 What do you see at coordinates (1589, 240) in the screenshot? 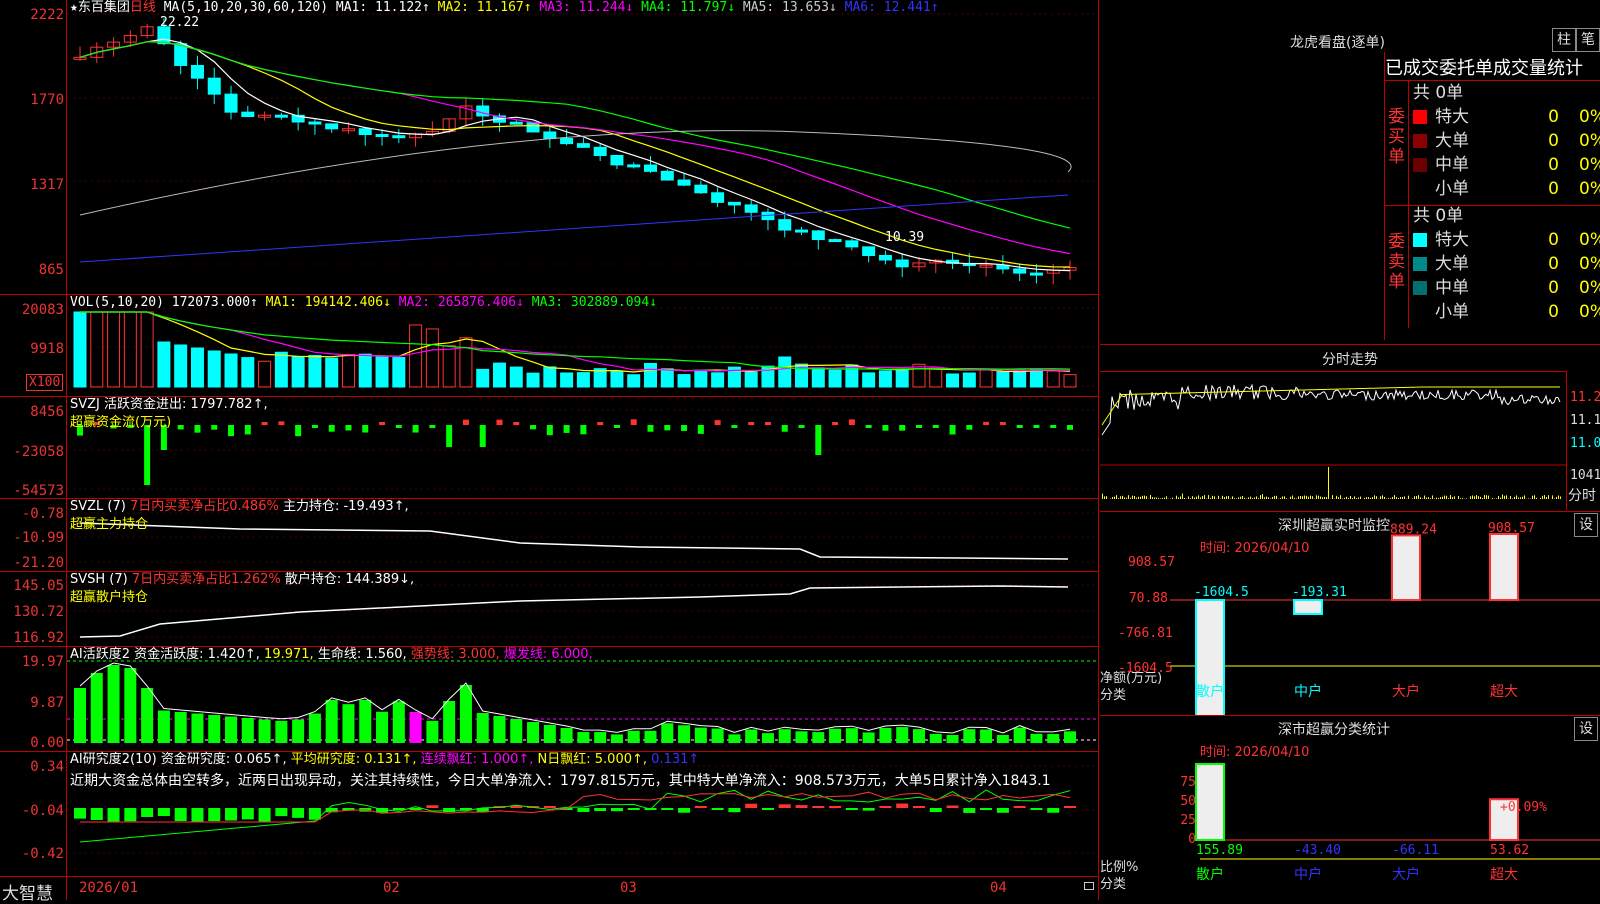
I see `sell-pct-1: 0%` at bounding box center [1589, 240].